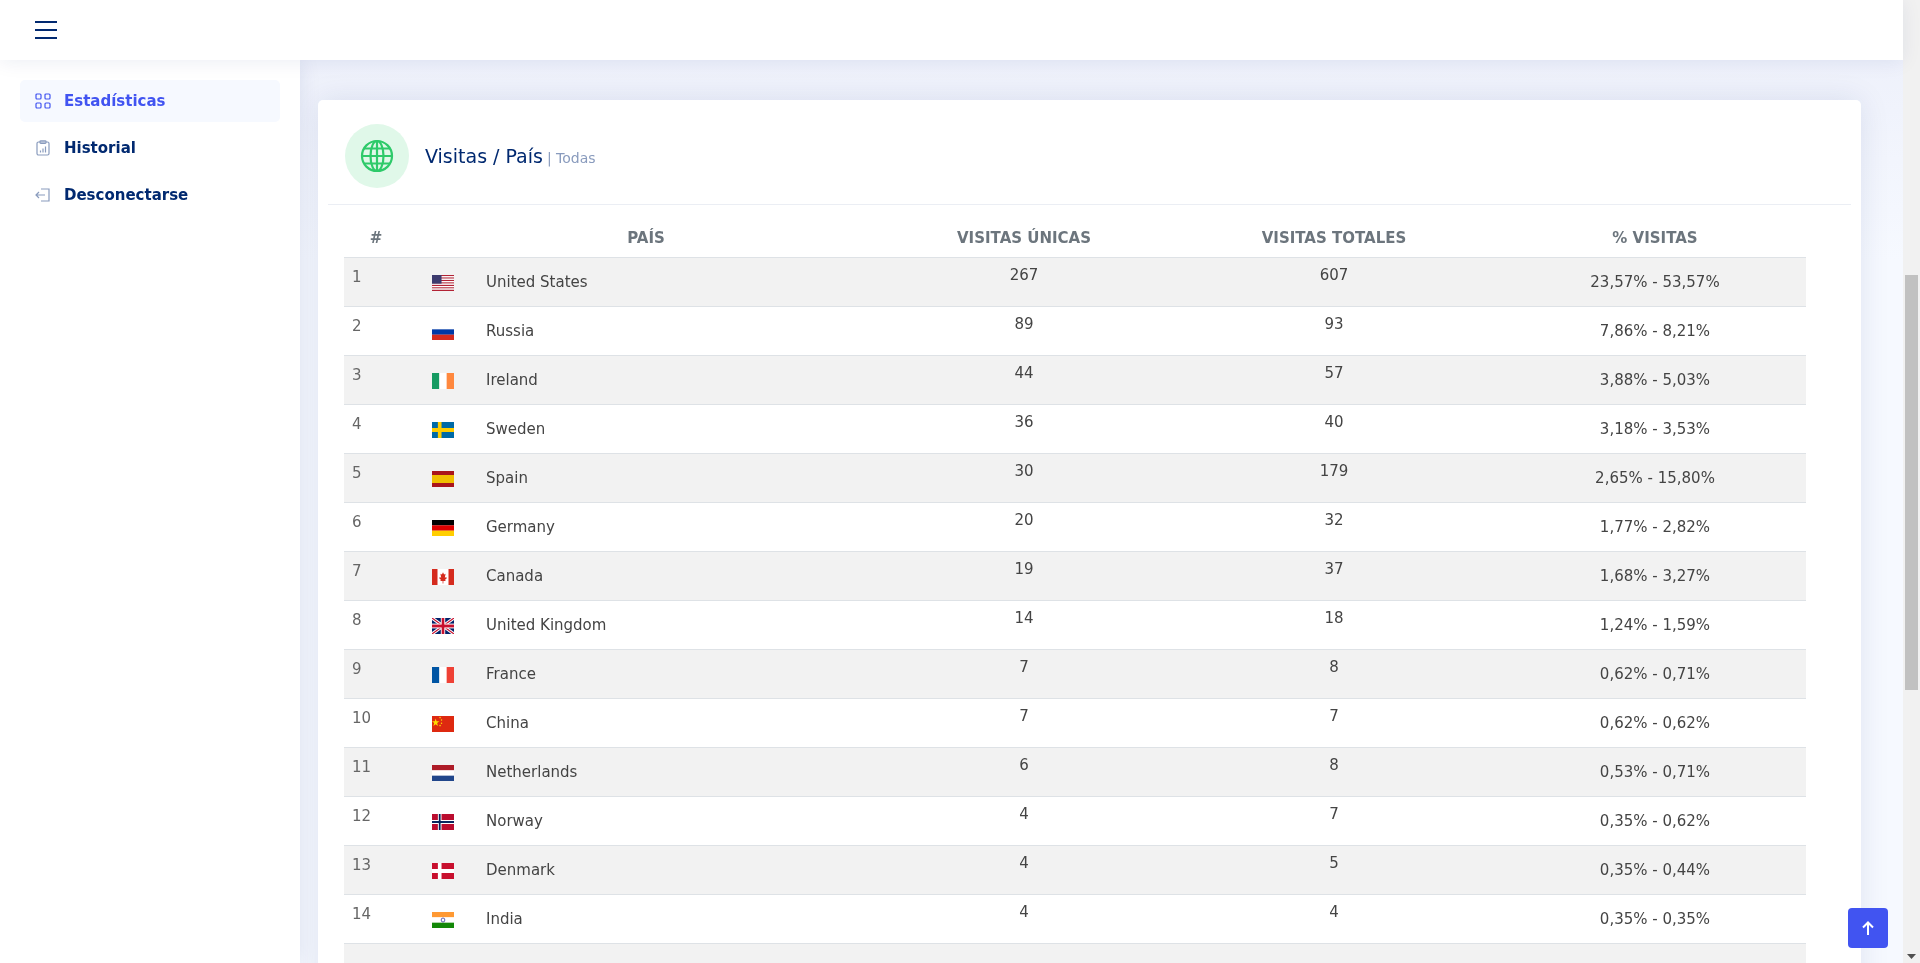 The image size is (1920, 963). What do you see at coordinates (43, 101) in the screenshot?
I see `grid-icon` at bounding box center [43, 101].